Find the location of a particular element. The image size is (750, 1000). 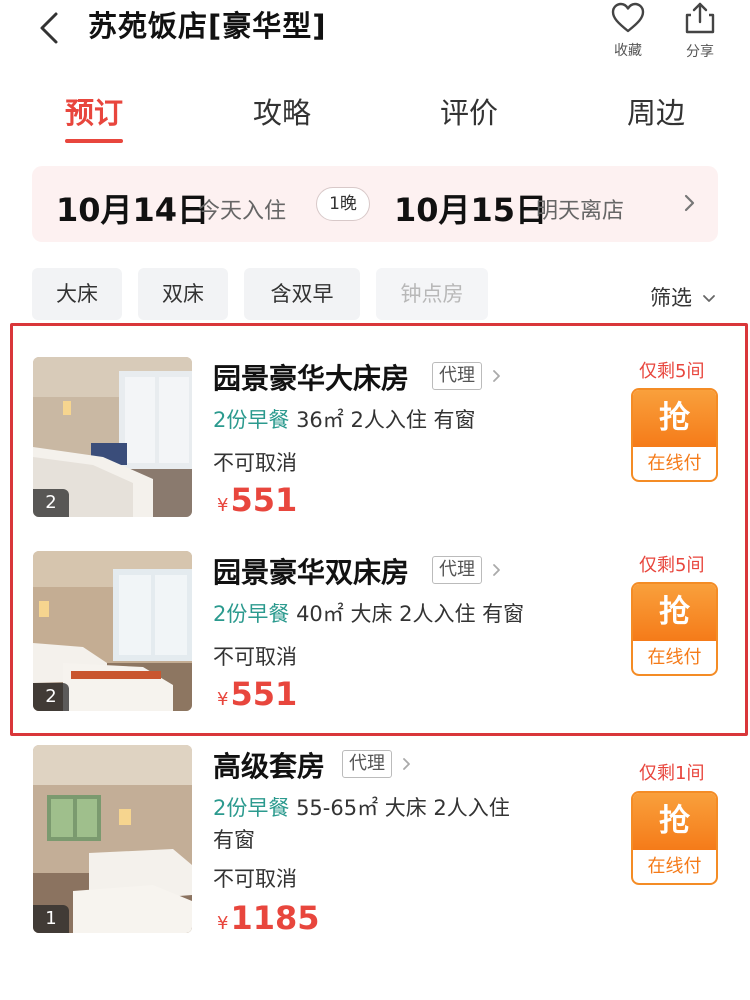

room-features: 2份早餐 40㎡ 大床 2人入住 有窗 is located at coordinates (368, 614).